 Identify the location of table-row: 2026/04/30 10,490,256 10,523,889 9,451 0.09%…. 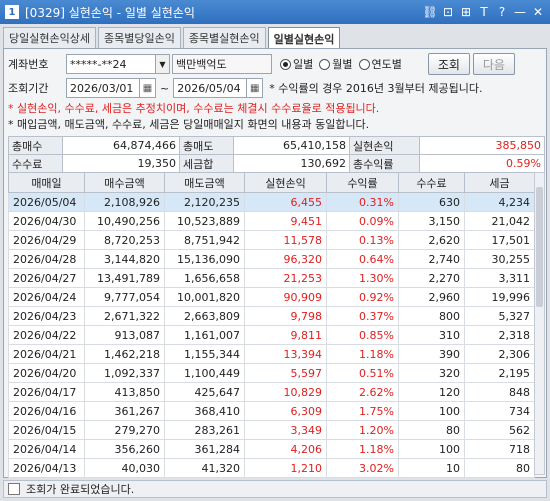
(271, 221).